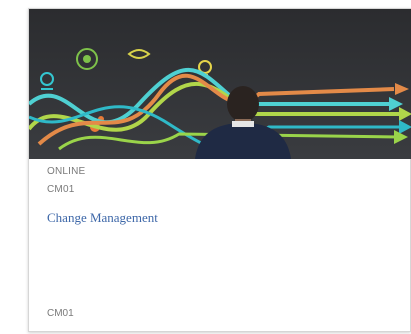 The height and width of the screenshot is (334, 411). Describe the element at coordinates (102, 218) in the screenshot. I see `course-title-link: Change Management` at that location.